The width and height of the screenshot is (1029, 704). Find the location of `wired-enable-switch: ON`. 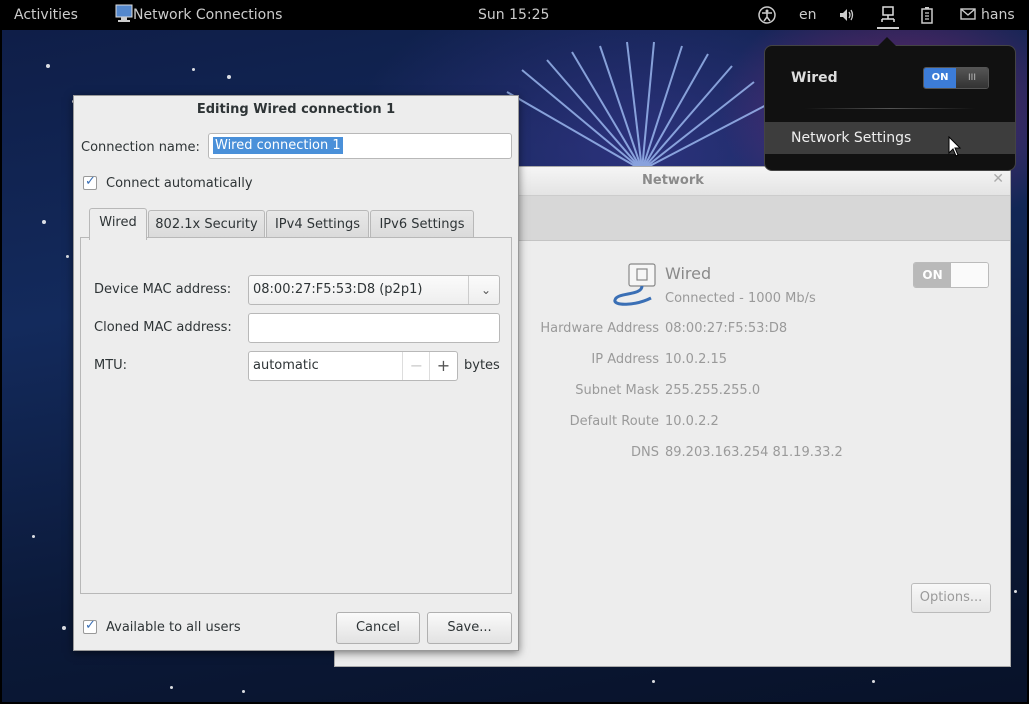

wired-enable-switch: ON is located at coordinates (951, 275).